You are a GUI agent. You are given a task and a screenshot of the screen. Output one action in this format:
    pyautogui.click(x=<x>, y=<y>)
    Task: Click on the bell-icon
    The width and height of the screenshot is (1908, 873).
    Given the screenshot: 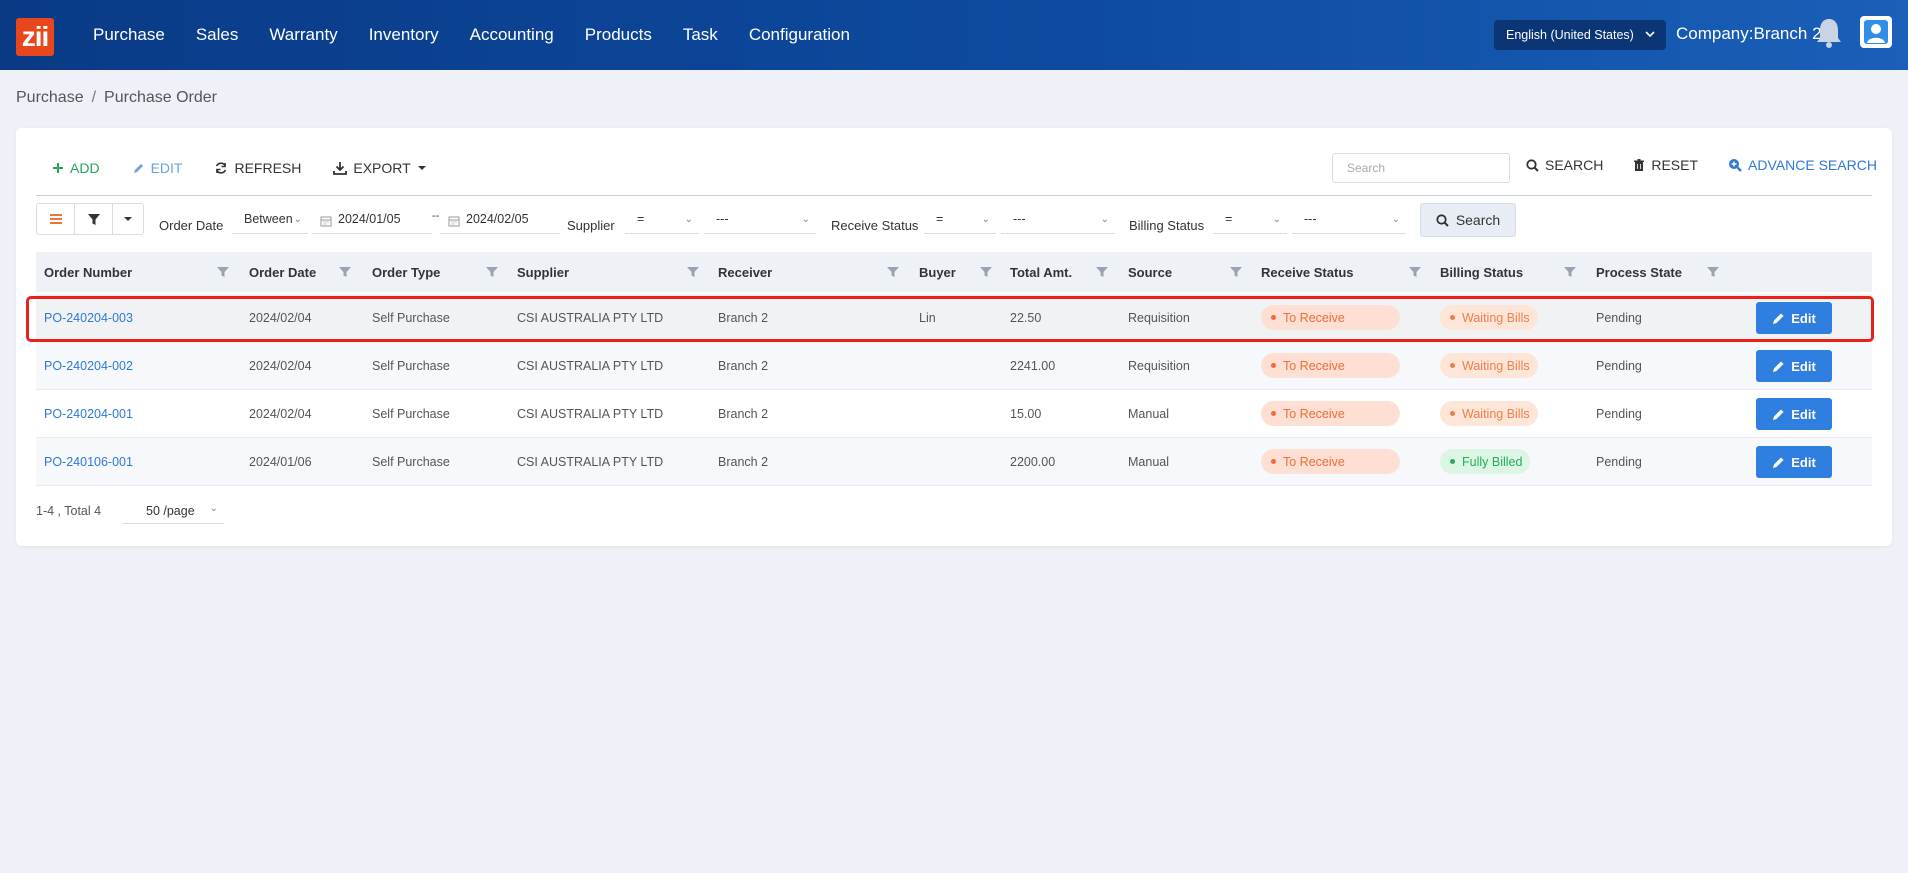 What is the action you would take?
    pyautogui.click(x=1829, y=33)
    